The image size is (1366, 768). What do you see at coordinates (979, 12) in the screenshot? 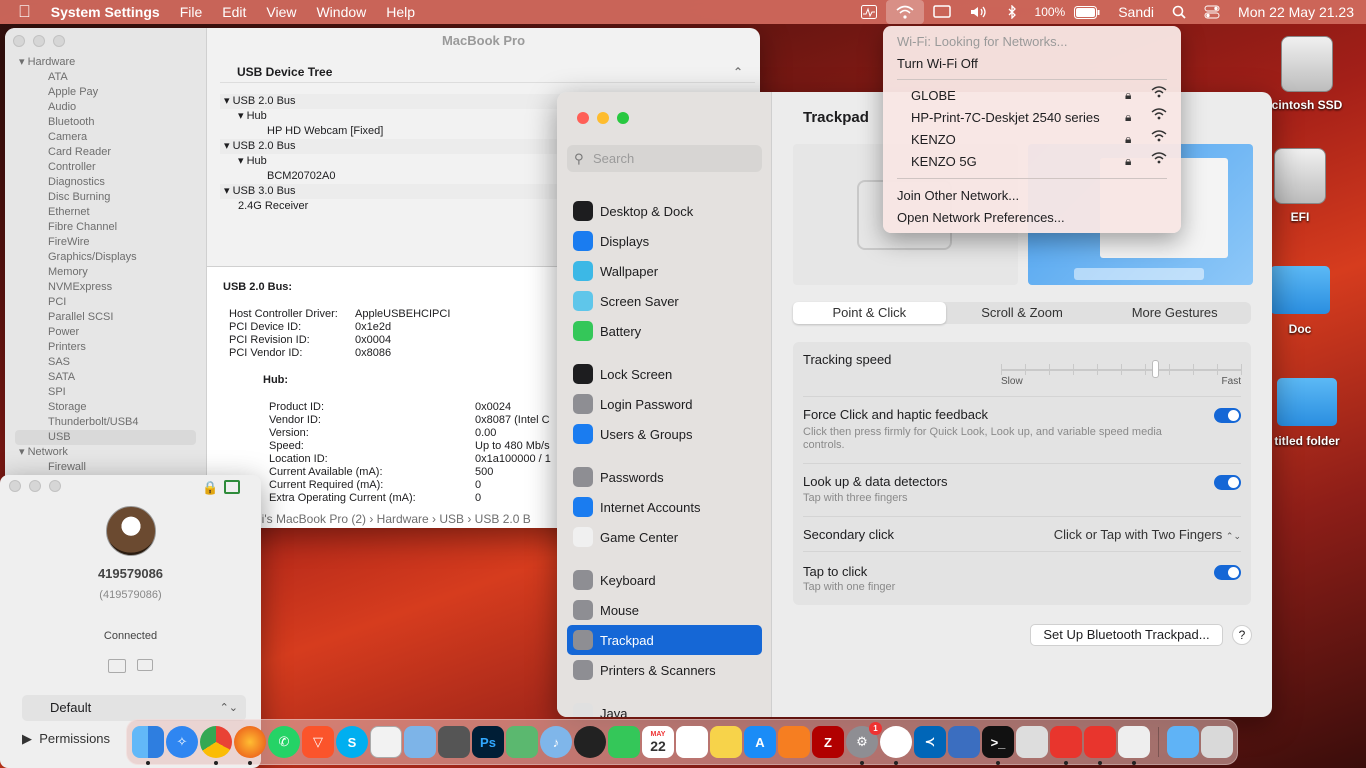
I see `volume-icon` at bounding box center [979, 12].